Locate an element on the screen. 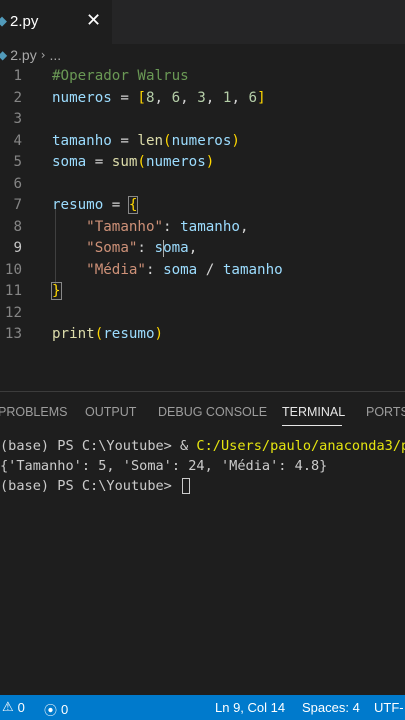 The height and width of the screenshot is (720, 405). ports-indicator: ⦿ 0 is located at coordinates (56, 709).